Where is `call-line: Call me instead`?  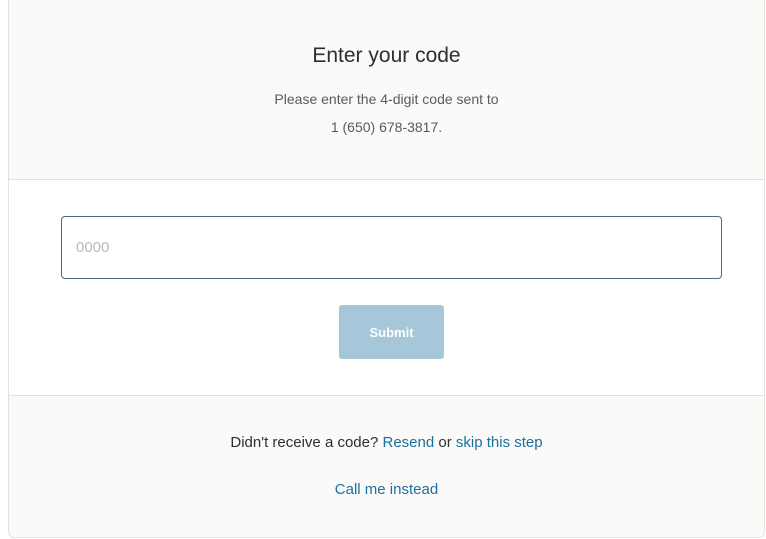
call-line: Call me instead is located at coordinates (386, 489).